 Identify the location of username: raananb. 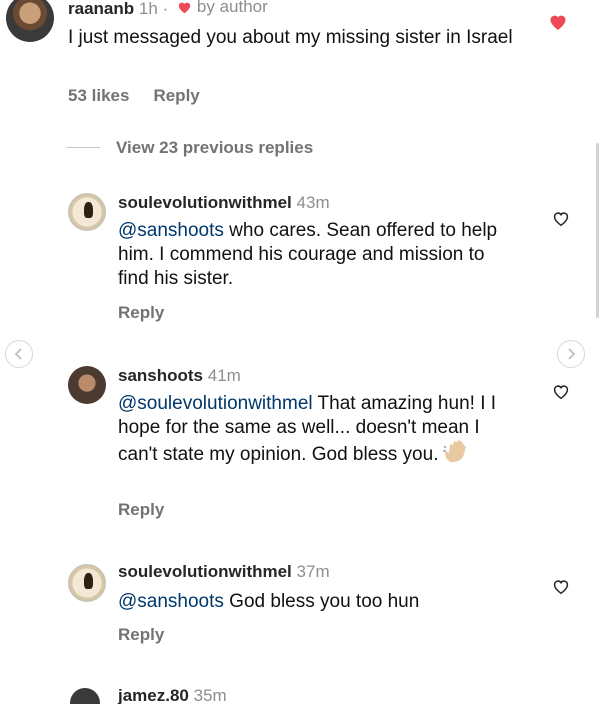
(101, 9).